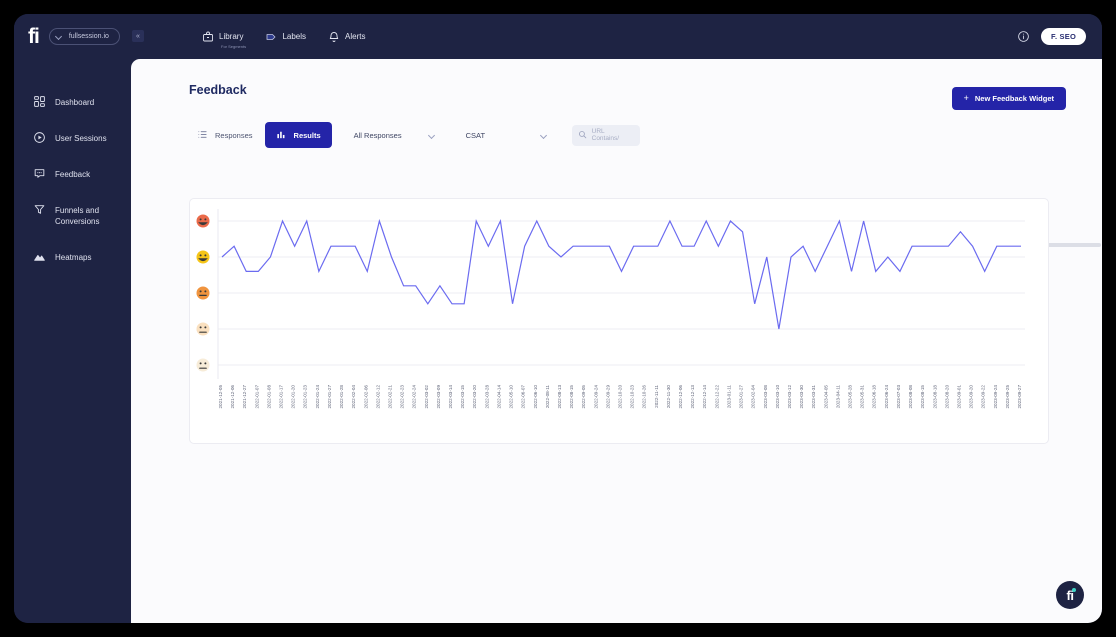 The image size is (1116, 637). What do you see at coordinates (244, 397) in the screenshot?
I see `x-axis-tick-label: 2021-12-27` at bounding box center [244, 397].